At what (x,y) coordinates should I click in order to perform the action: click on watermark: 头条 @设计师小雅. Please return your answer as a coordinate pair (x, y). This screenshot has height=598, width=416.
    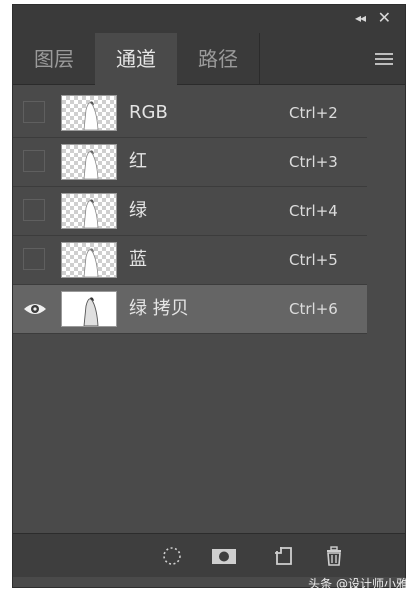
    Looking at the image, I should click on (358, 584).